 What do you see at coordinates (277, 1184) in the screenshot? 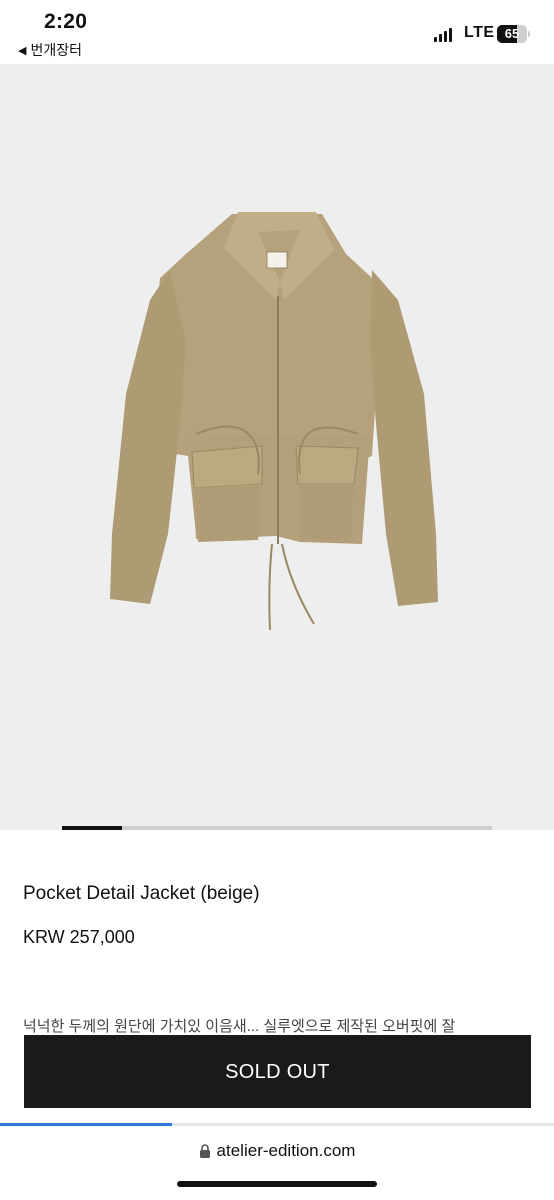
I see `home-indicator` at bounding box center [277, 1184].